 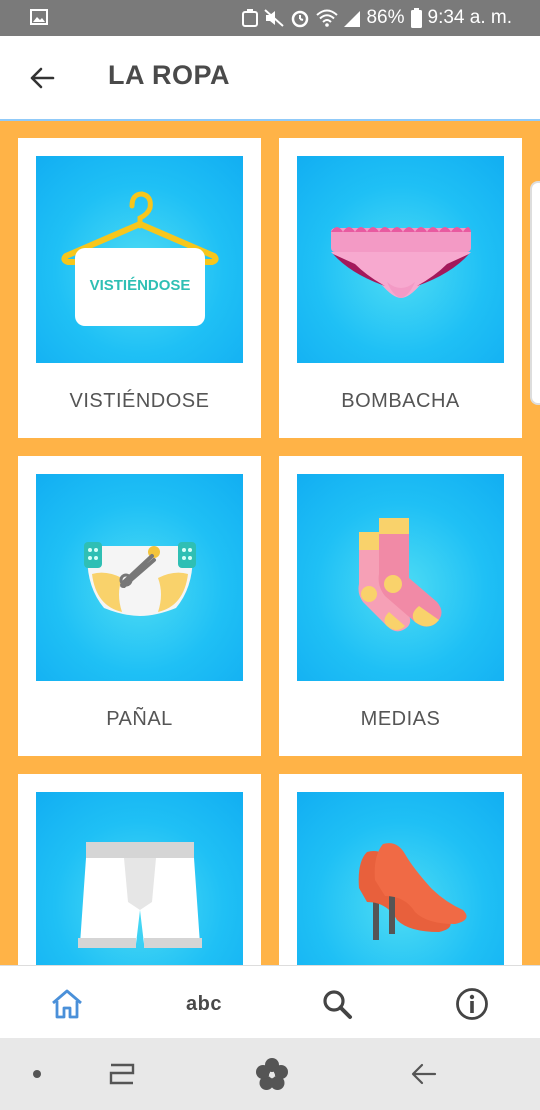 I want to click on battery-percent: 86%, so click(x=385, y=17).